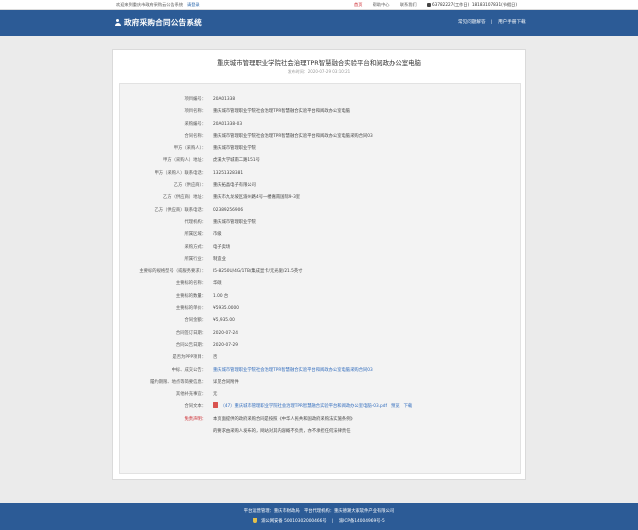 This screenshot has height=530, width=638. Describe the element at coordinates (215, 358) in the screenshot. I see `field-value: 否` at that location.